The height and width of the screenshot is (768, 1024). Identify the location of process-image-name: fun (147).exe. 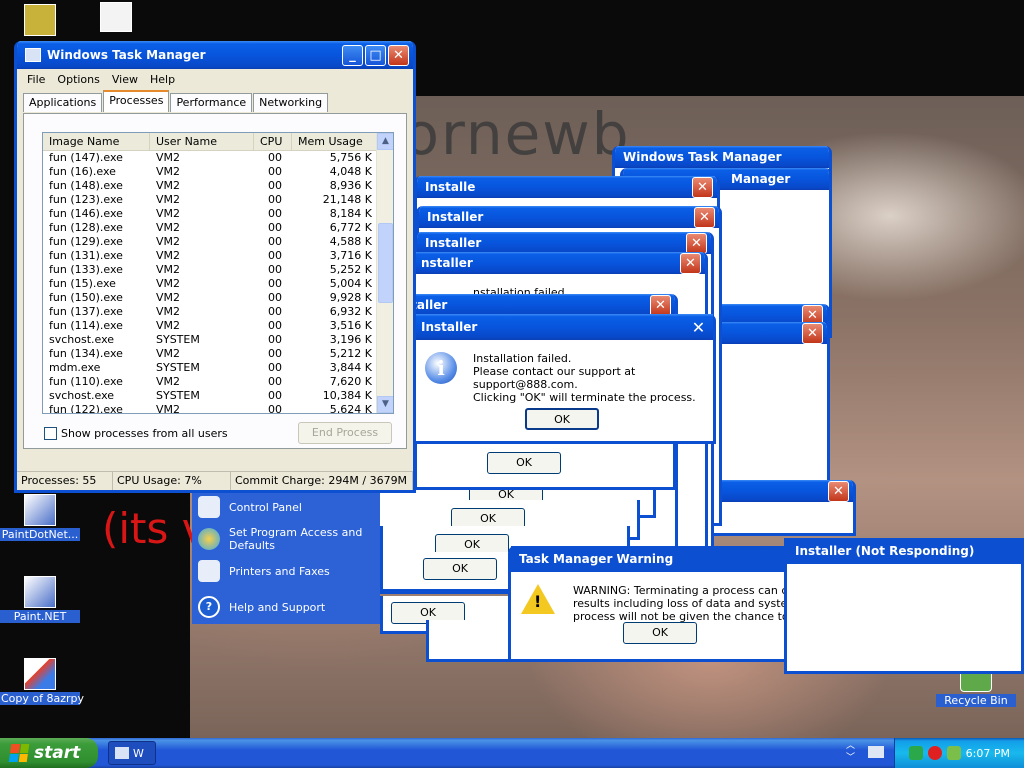
(86, 157).